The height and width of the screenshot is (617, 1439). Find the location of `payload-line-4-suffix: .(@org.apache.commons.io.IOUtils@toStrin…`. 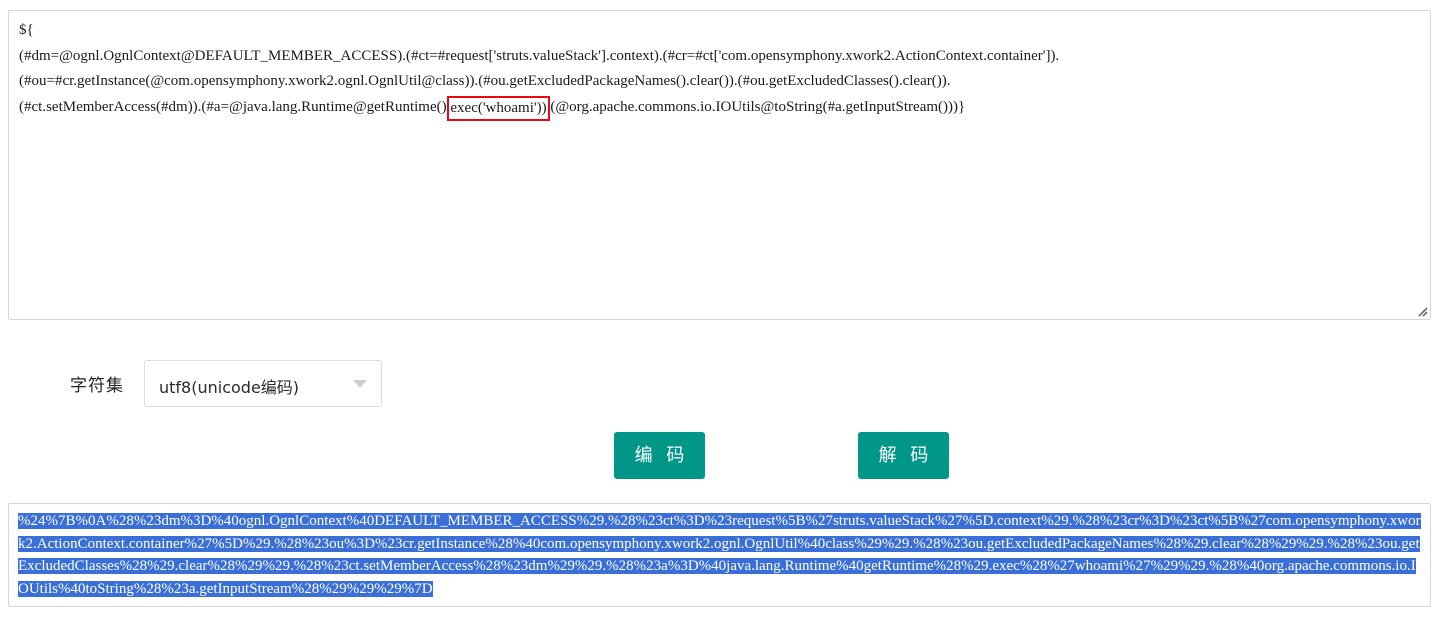

payload-line-4-suffix: .(@org.apache.commons.io.IOUtils@toStrin… is located at coordinates (756, 106).